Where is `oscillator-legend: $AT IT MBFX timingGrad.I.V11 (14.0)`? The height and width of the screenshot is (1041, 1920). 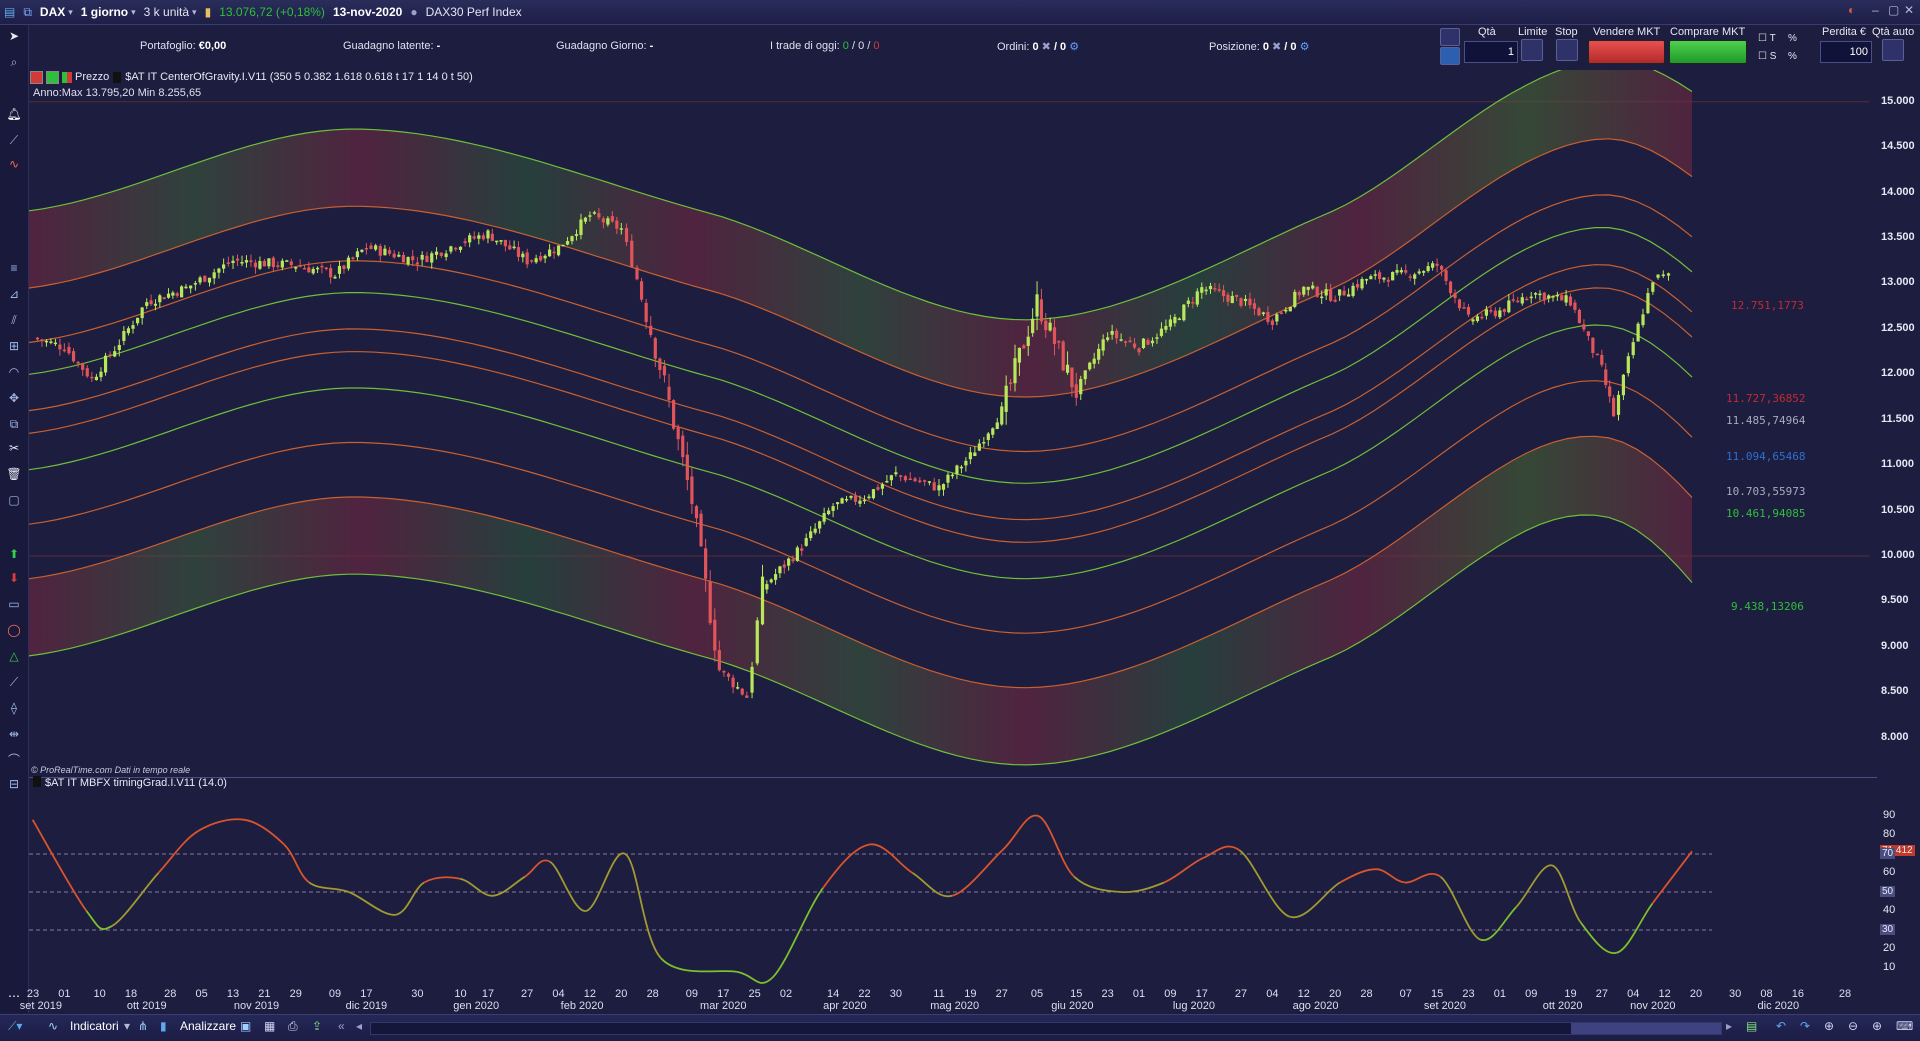
oscillator-legend: $AT IT MBFX timingGrad.I.V11 (14.0) is located at coordinates (130, 782).